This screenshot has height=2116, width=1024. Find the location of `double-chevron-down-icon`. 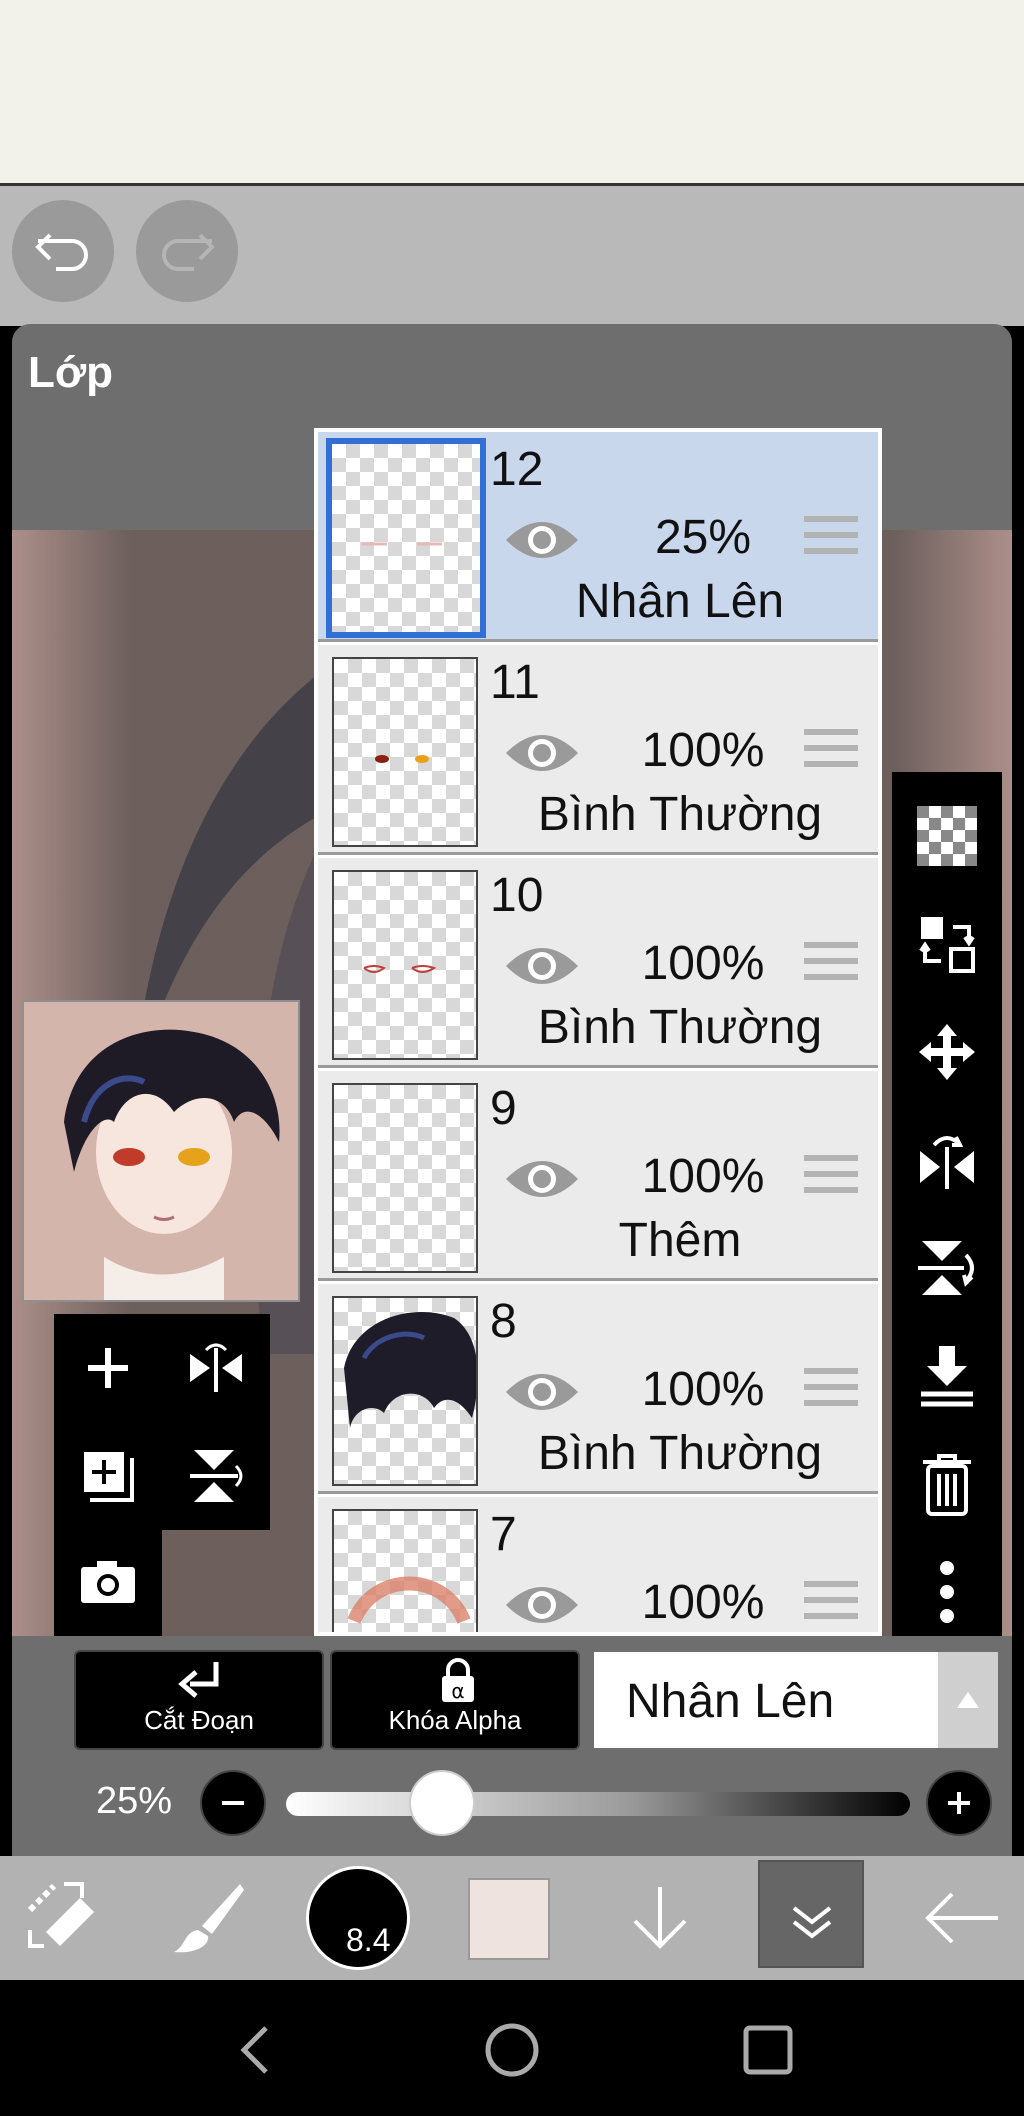

double-chevron-down-icon is located at coordinates (812, 1922).